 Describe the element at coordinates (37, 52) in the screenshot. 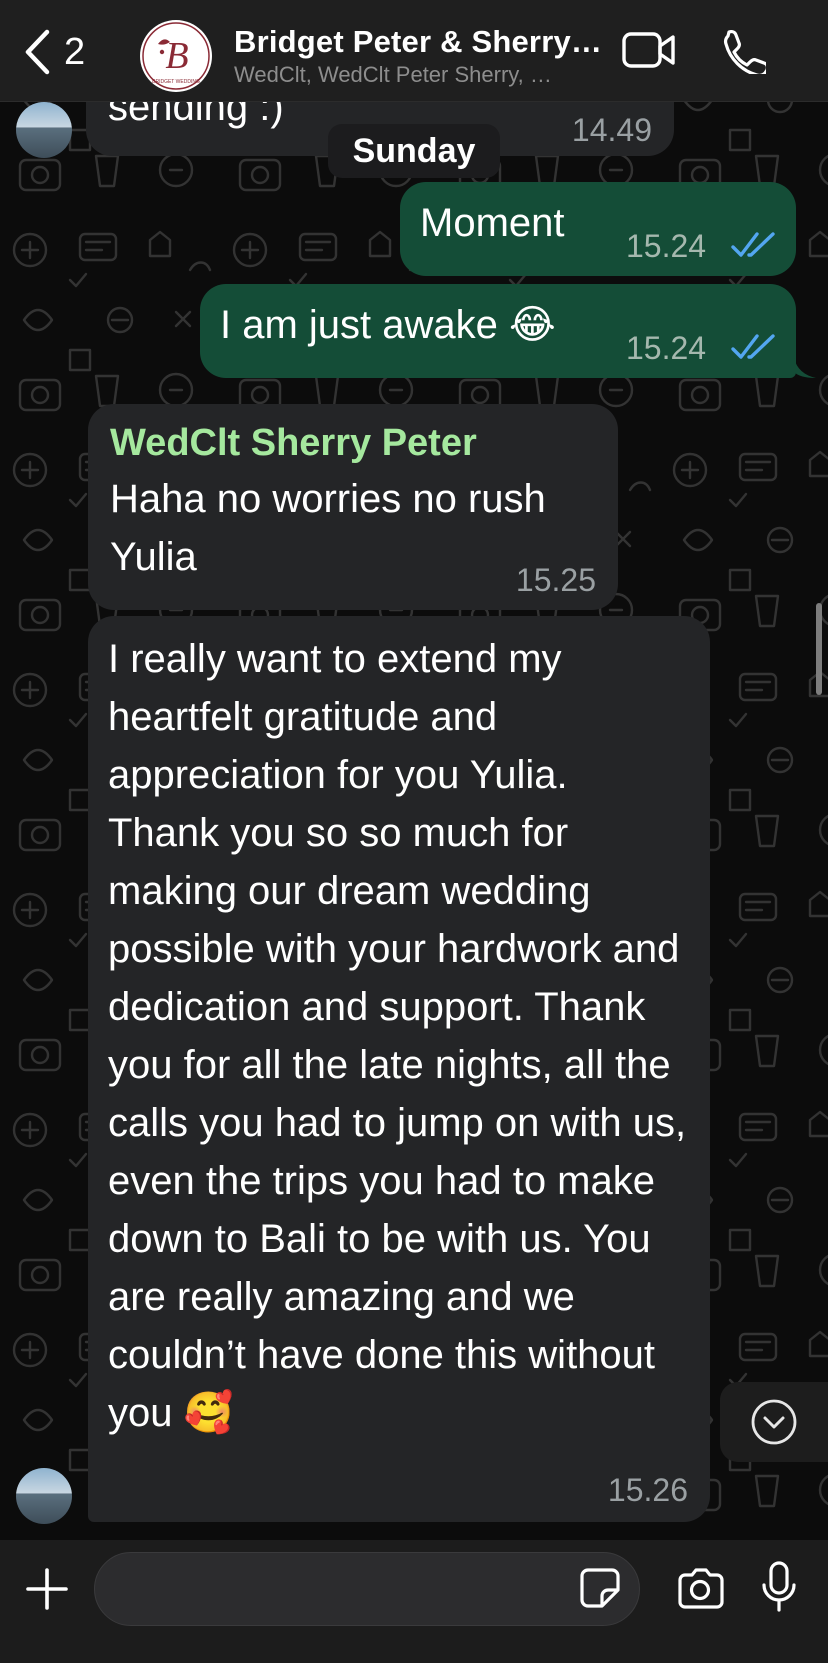

I see `chevron-left-icon` at that location.